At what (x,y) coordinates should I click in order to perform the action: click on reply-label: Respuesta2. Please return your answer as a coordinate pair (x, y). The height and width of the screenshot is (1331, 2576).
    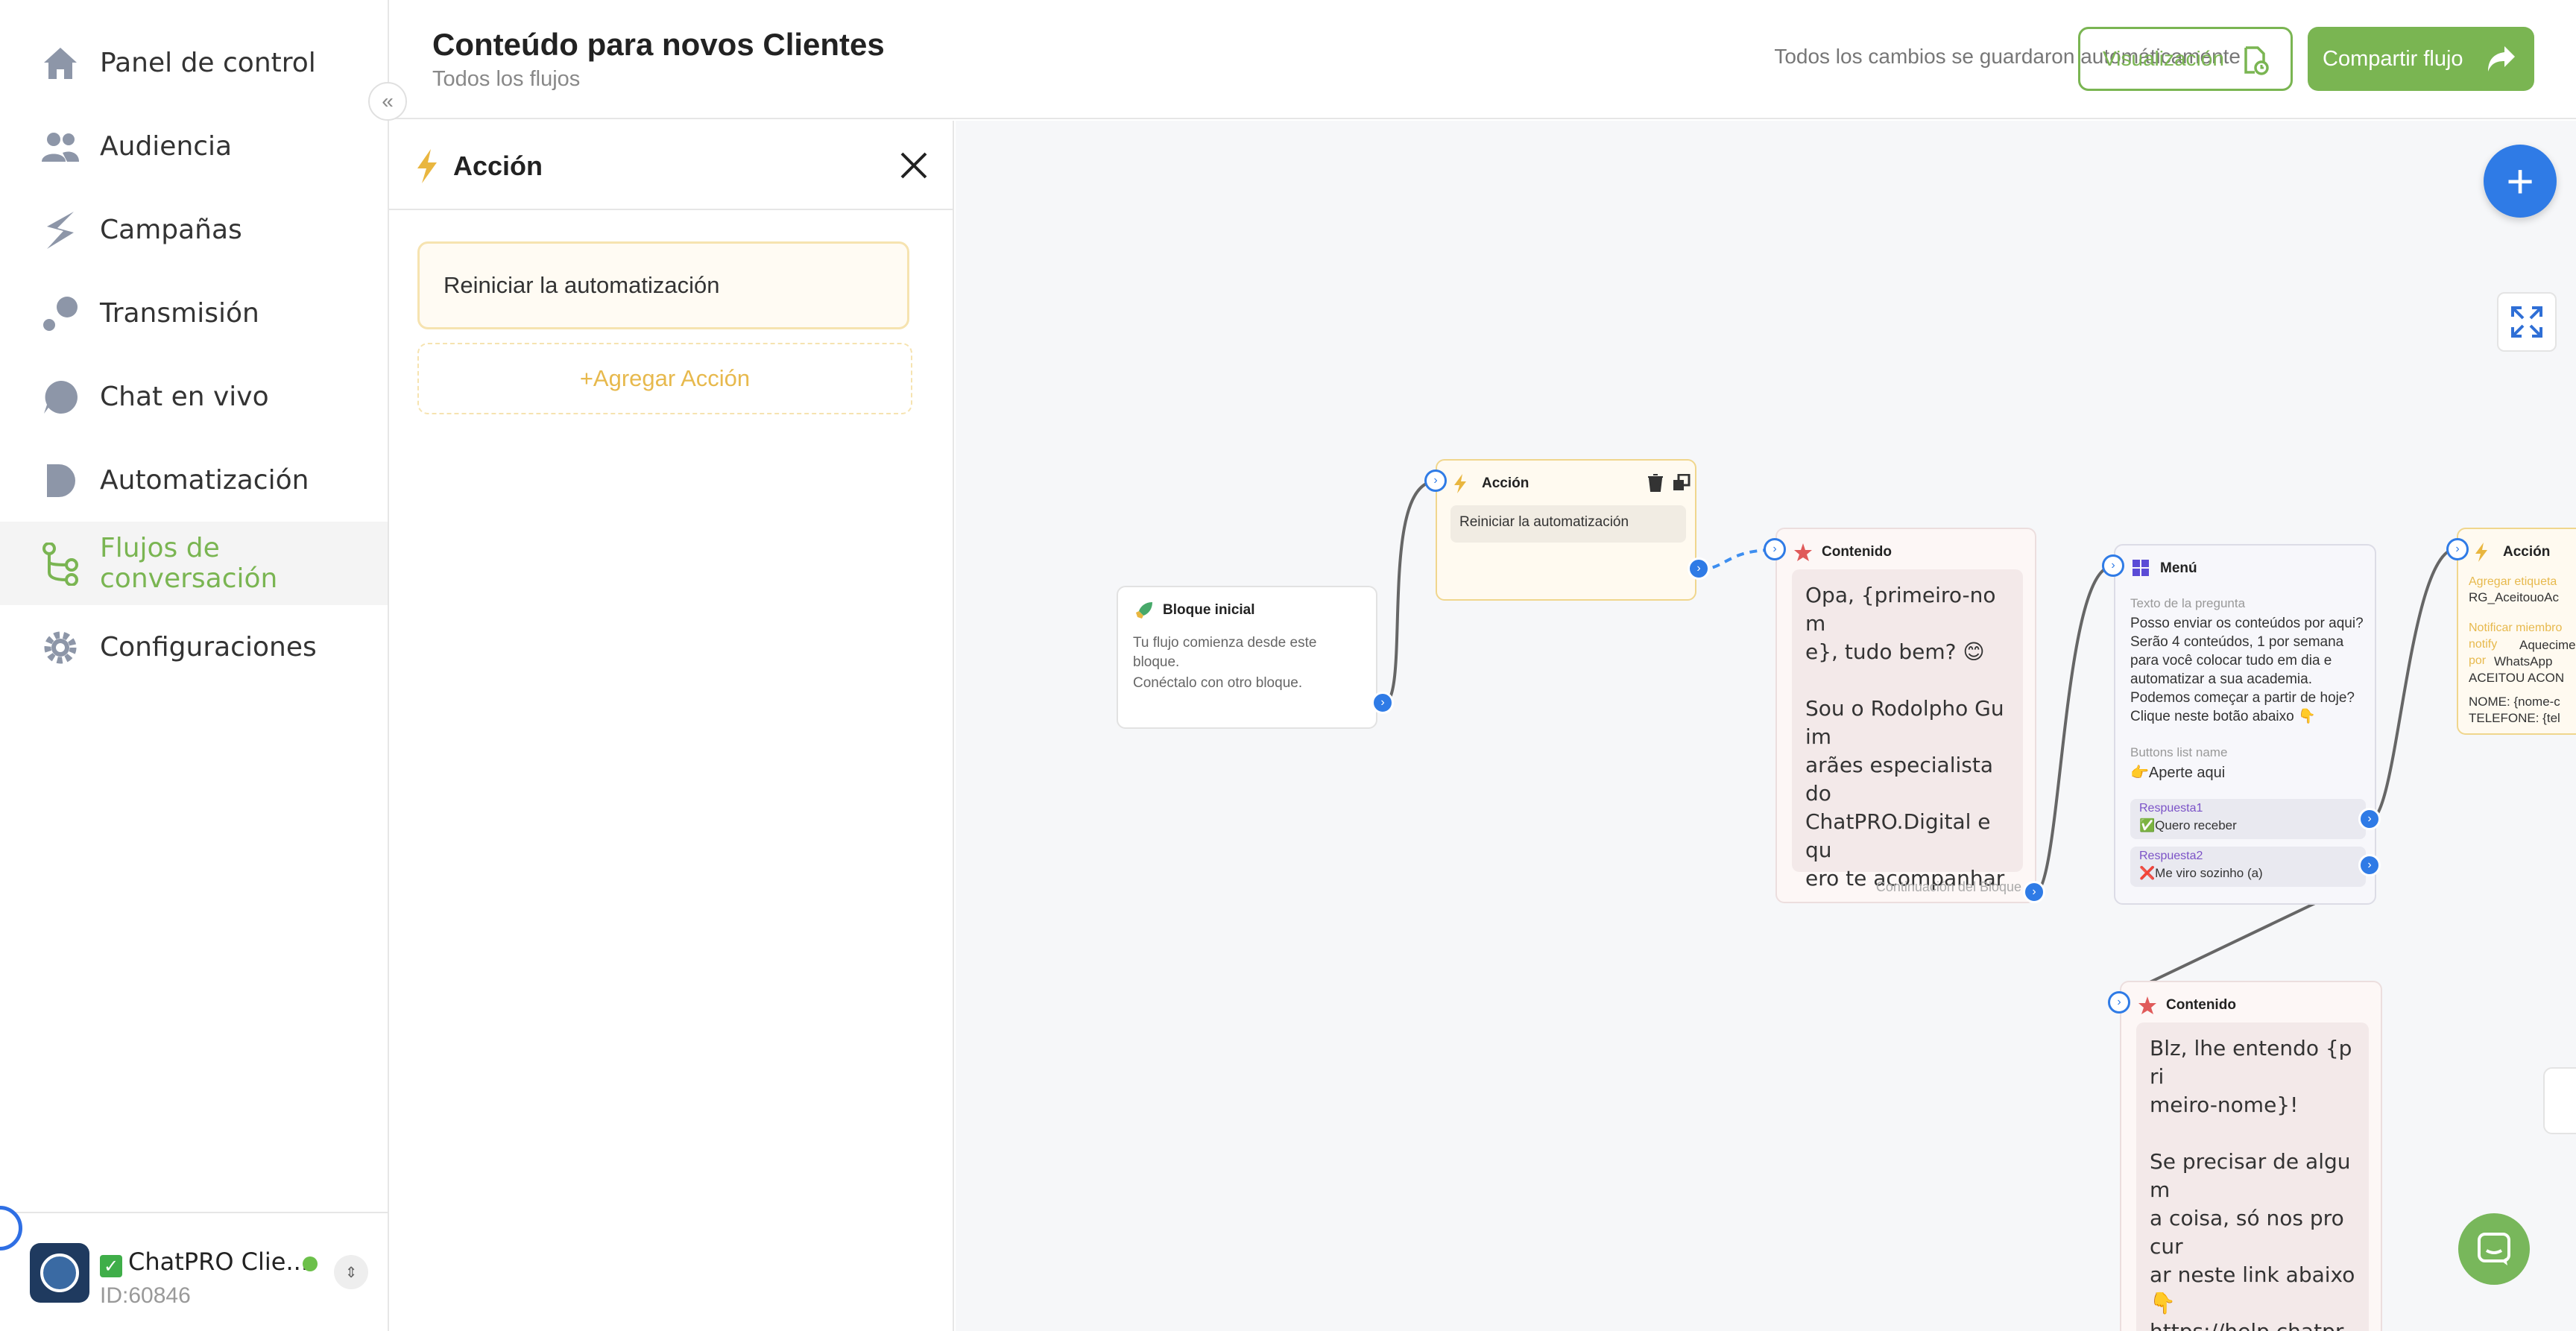
    Looking at the image, I should click on (2171, 856).